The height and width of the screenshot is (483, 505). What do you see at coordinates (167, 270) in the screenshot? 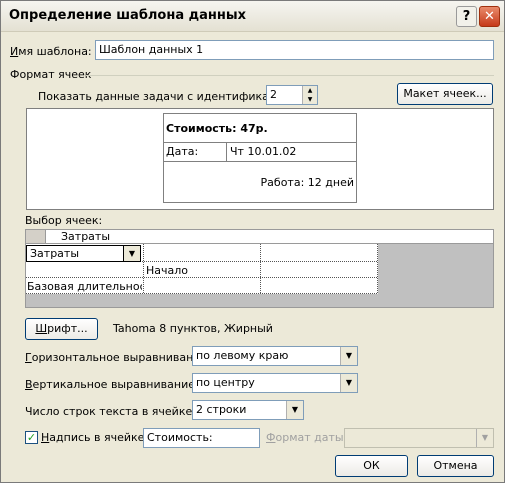
I see `grid-cell-value: Начало` at bounding box center [167, 270].